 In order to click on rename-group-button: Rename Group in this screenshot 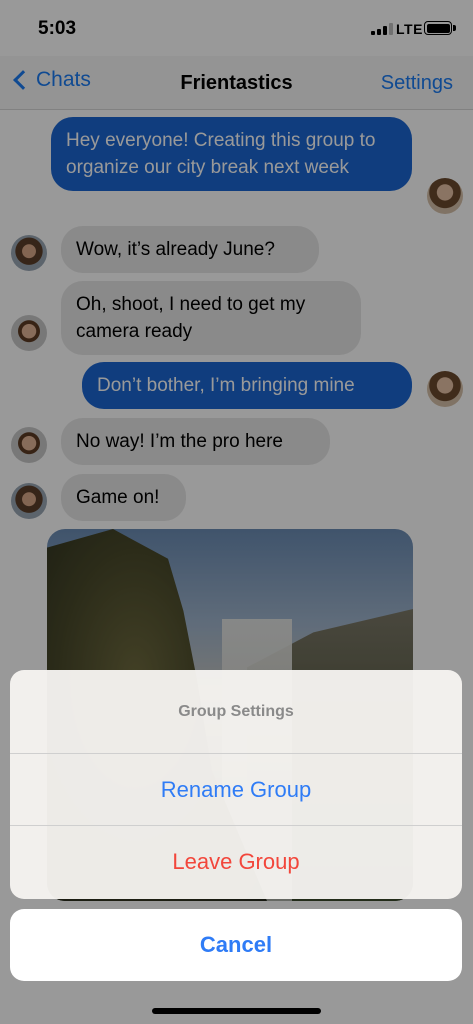, I will do `click(236, 790)`.